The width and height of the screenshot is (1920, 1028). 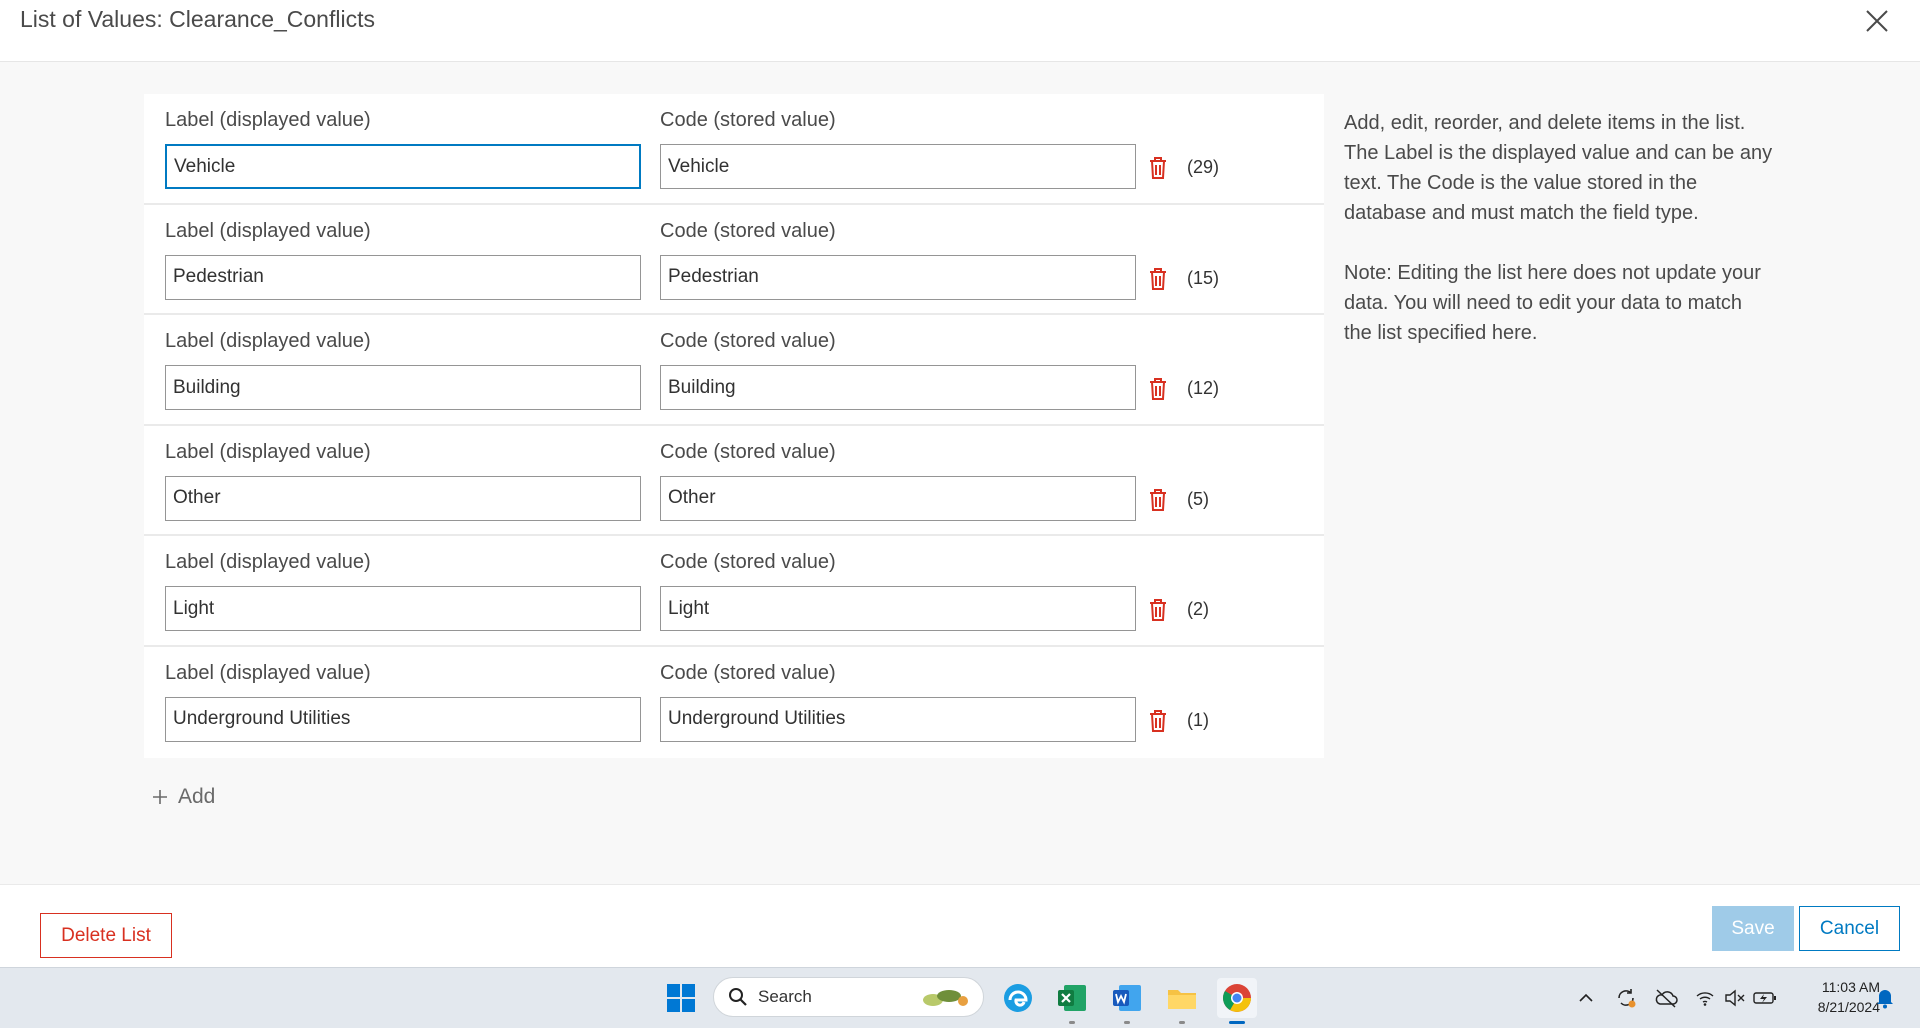 I want to click on battery-status, so click(x=1765, y=998).